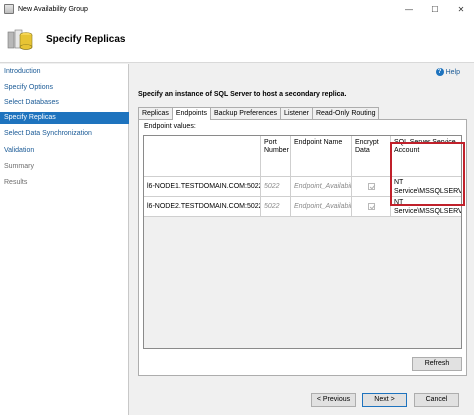 Image resolution: width=474 pixels, height=415 pixels. Describe the element at coordinates (384, 400) in the screenshot. I see `next-button: Next >` at that location.